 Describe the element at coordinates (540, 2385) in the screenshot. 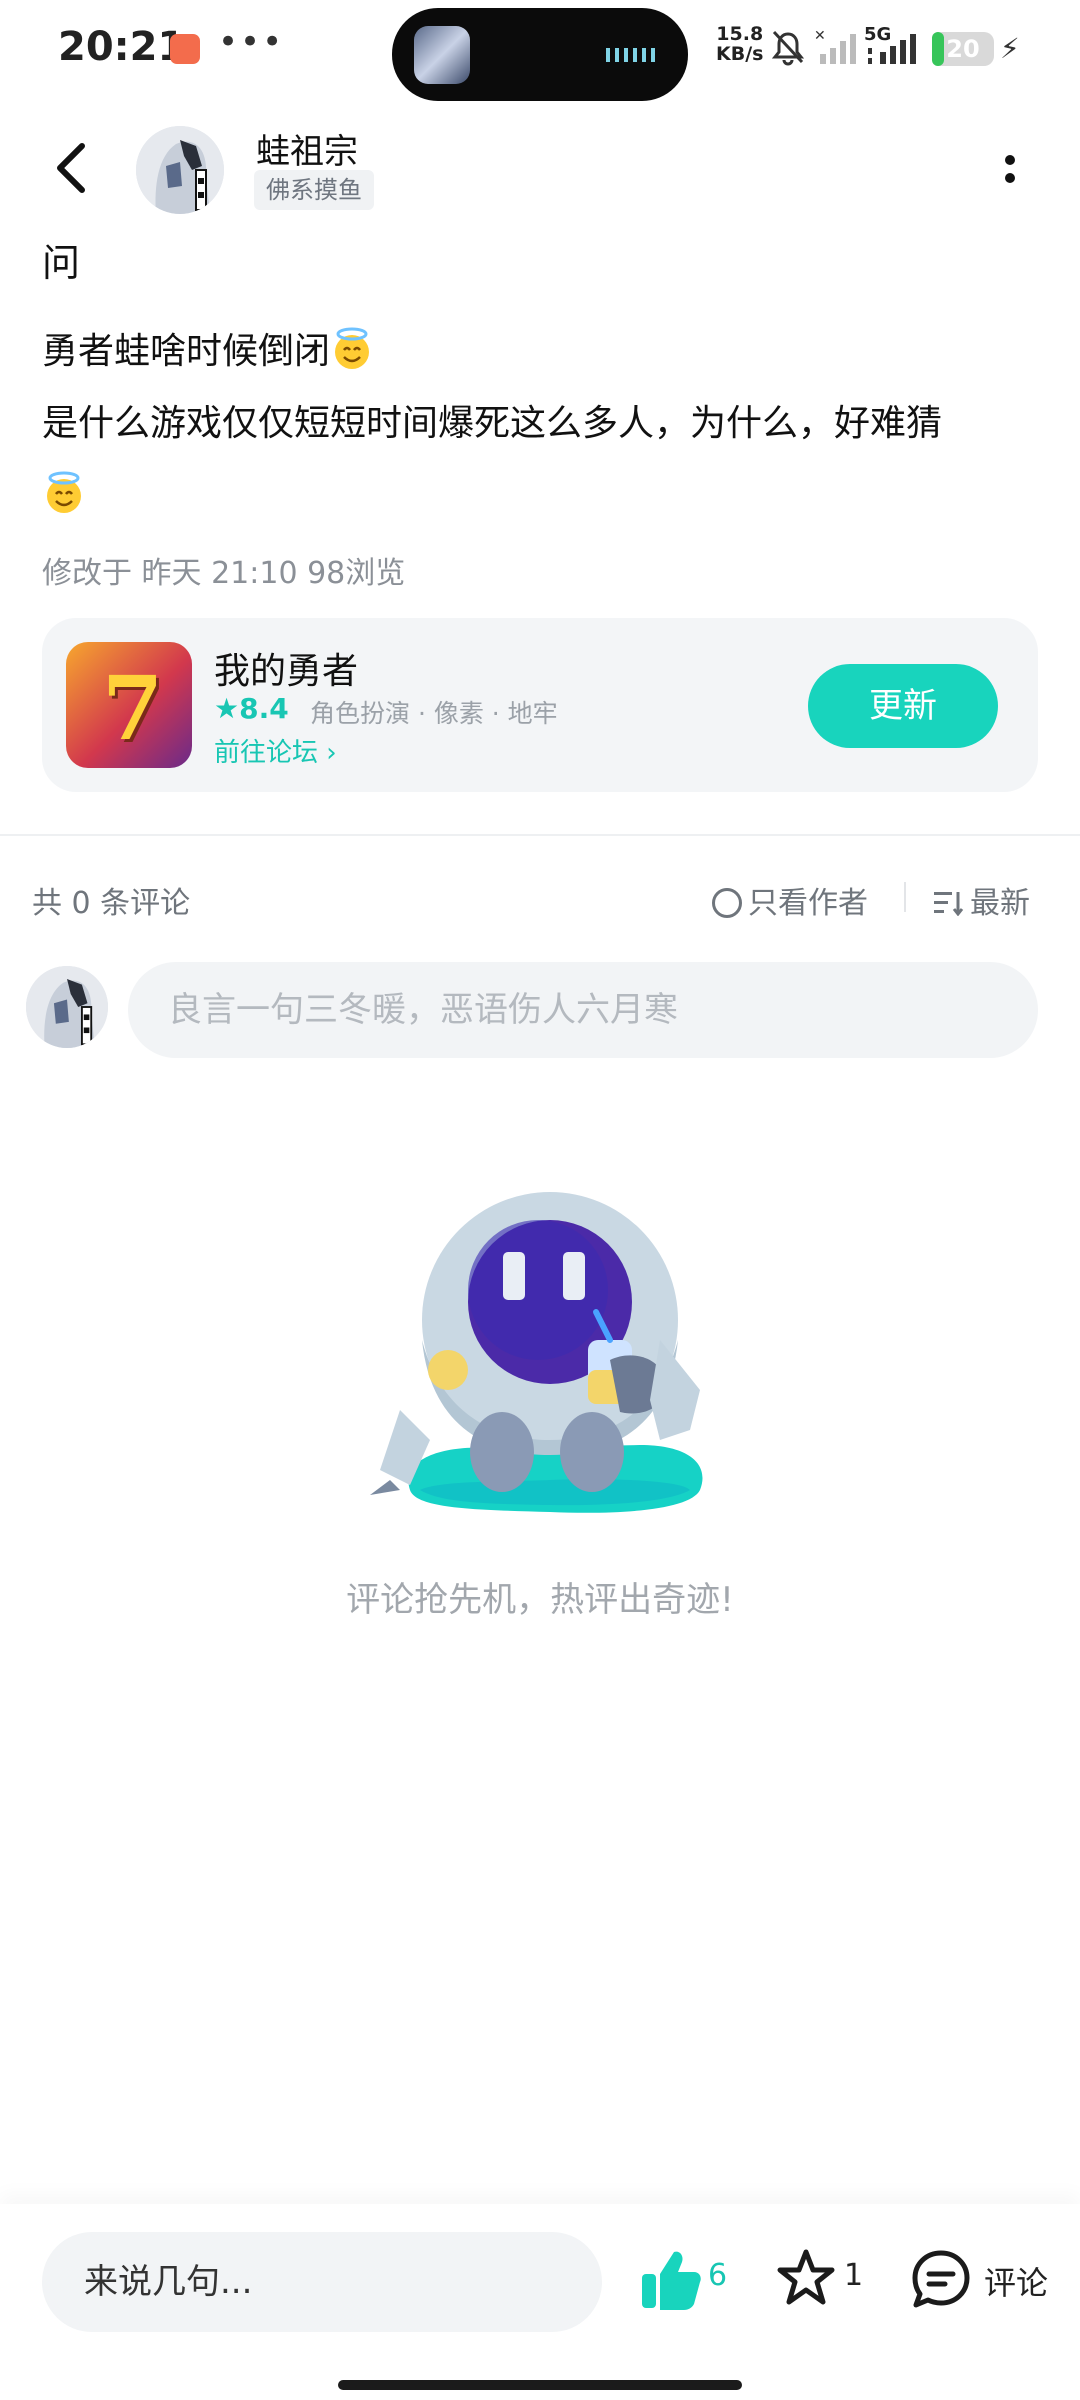

I see `home-indicator` at that location.